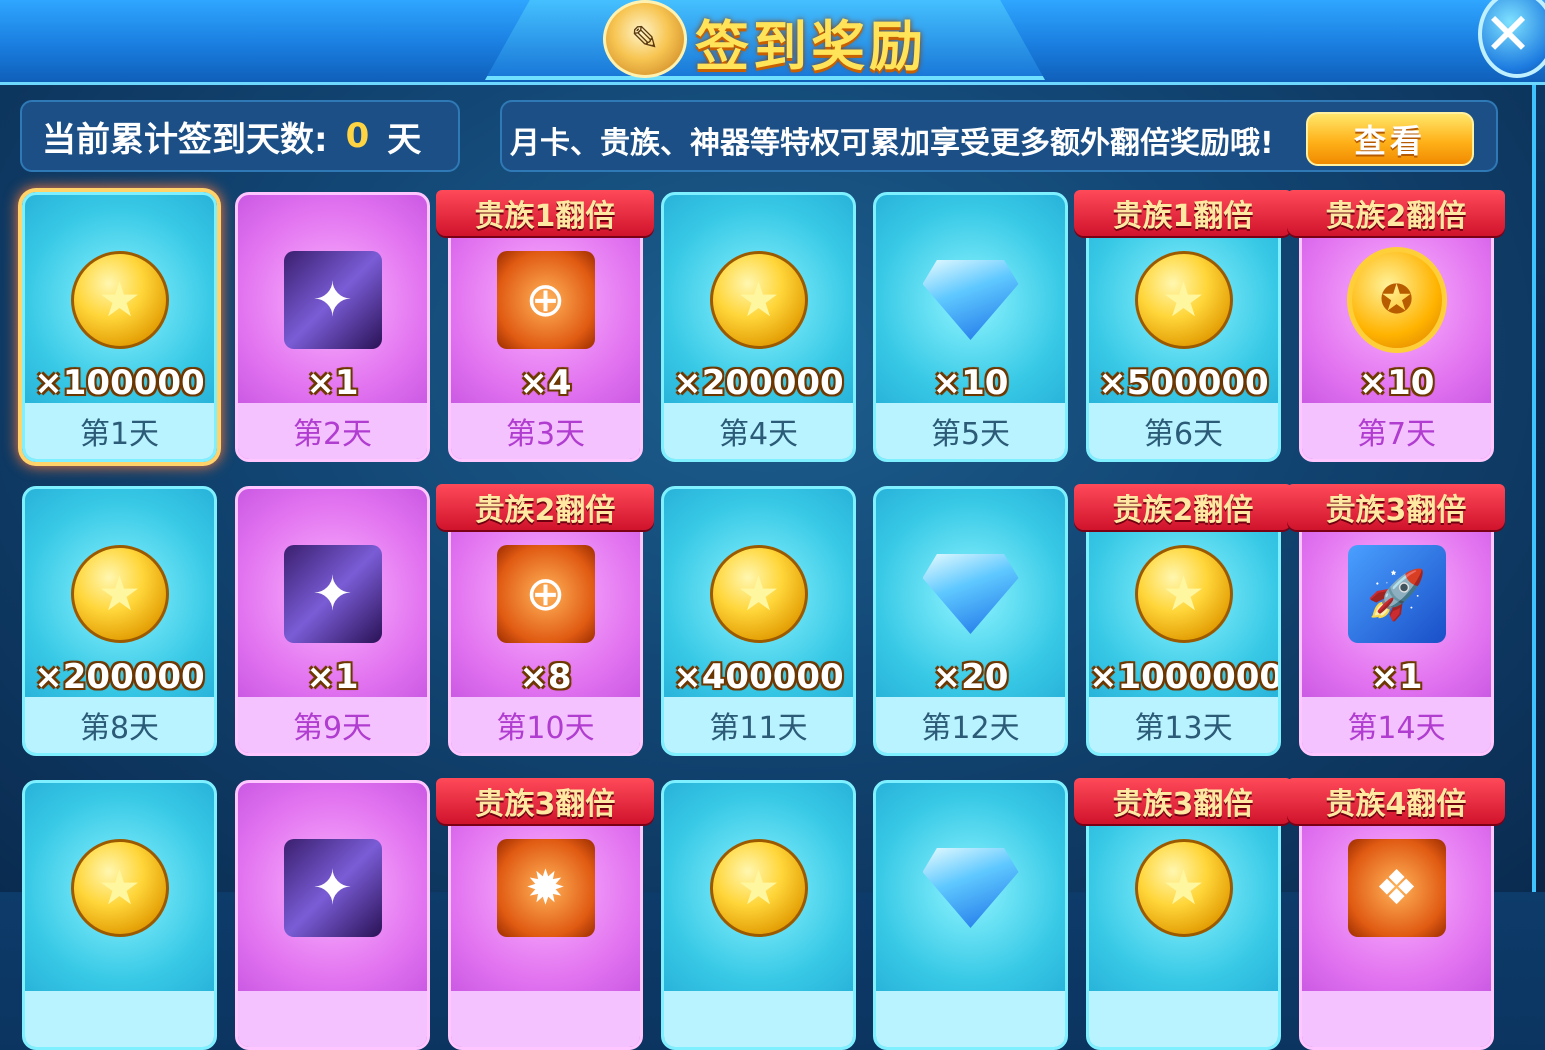  I want to click on total-days-box: 当前累计签到天数: 0 天, so click(240, 136).